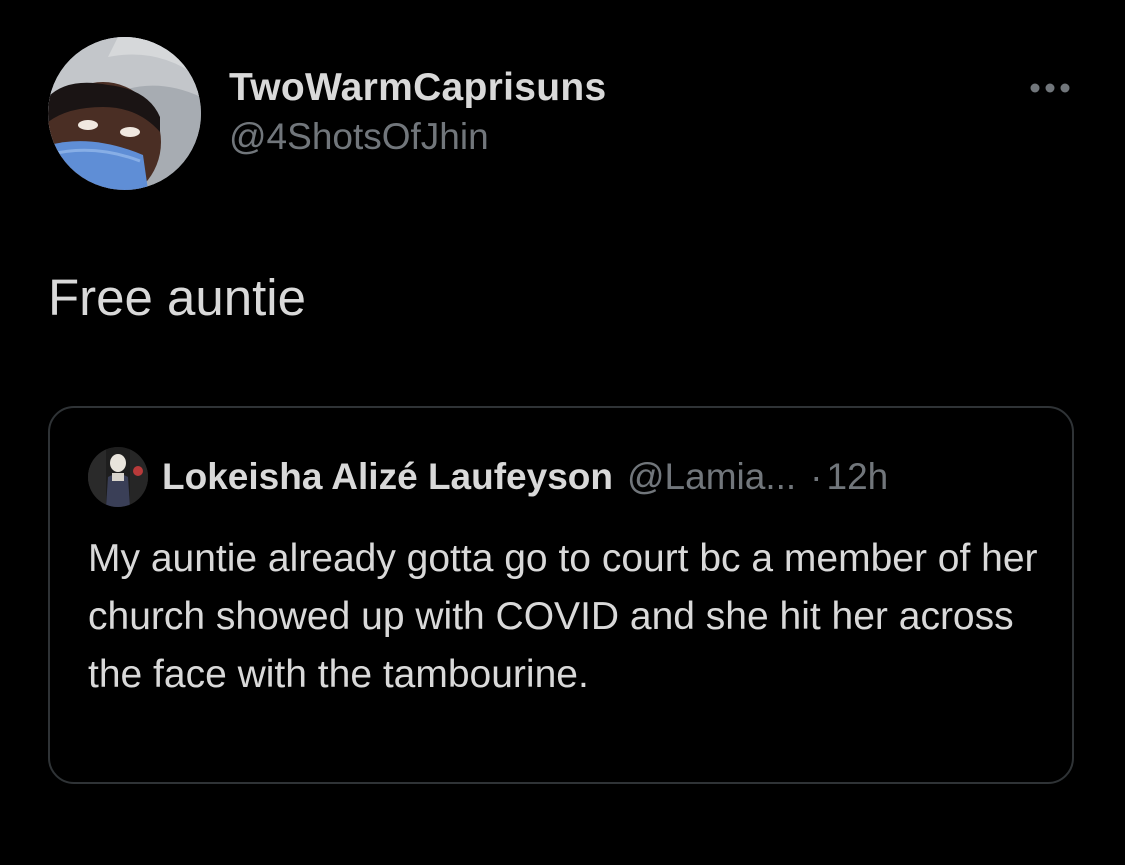  I want to click on author-info: TwoWarmCaprisuns @4ShotsOfJhin, so click(418, 112).